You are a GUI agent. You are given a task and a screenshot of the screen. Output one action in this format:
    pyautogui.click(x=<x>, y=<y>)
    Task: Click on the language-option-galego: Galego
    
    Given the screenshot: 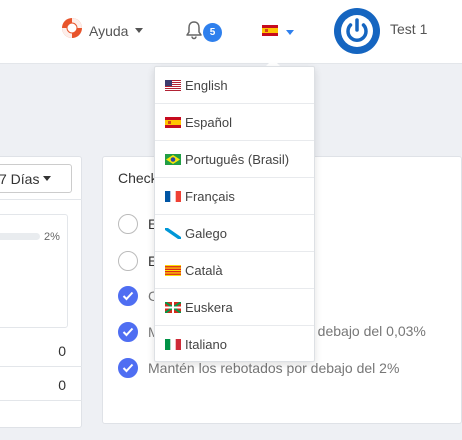 What is the action you would take?
    pyautogui.click(x=234, y=233)
    